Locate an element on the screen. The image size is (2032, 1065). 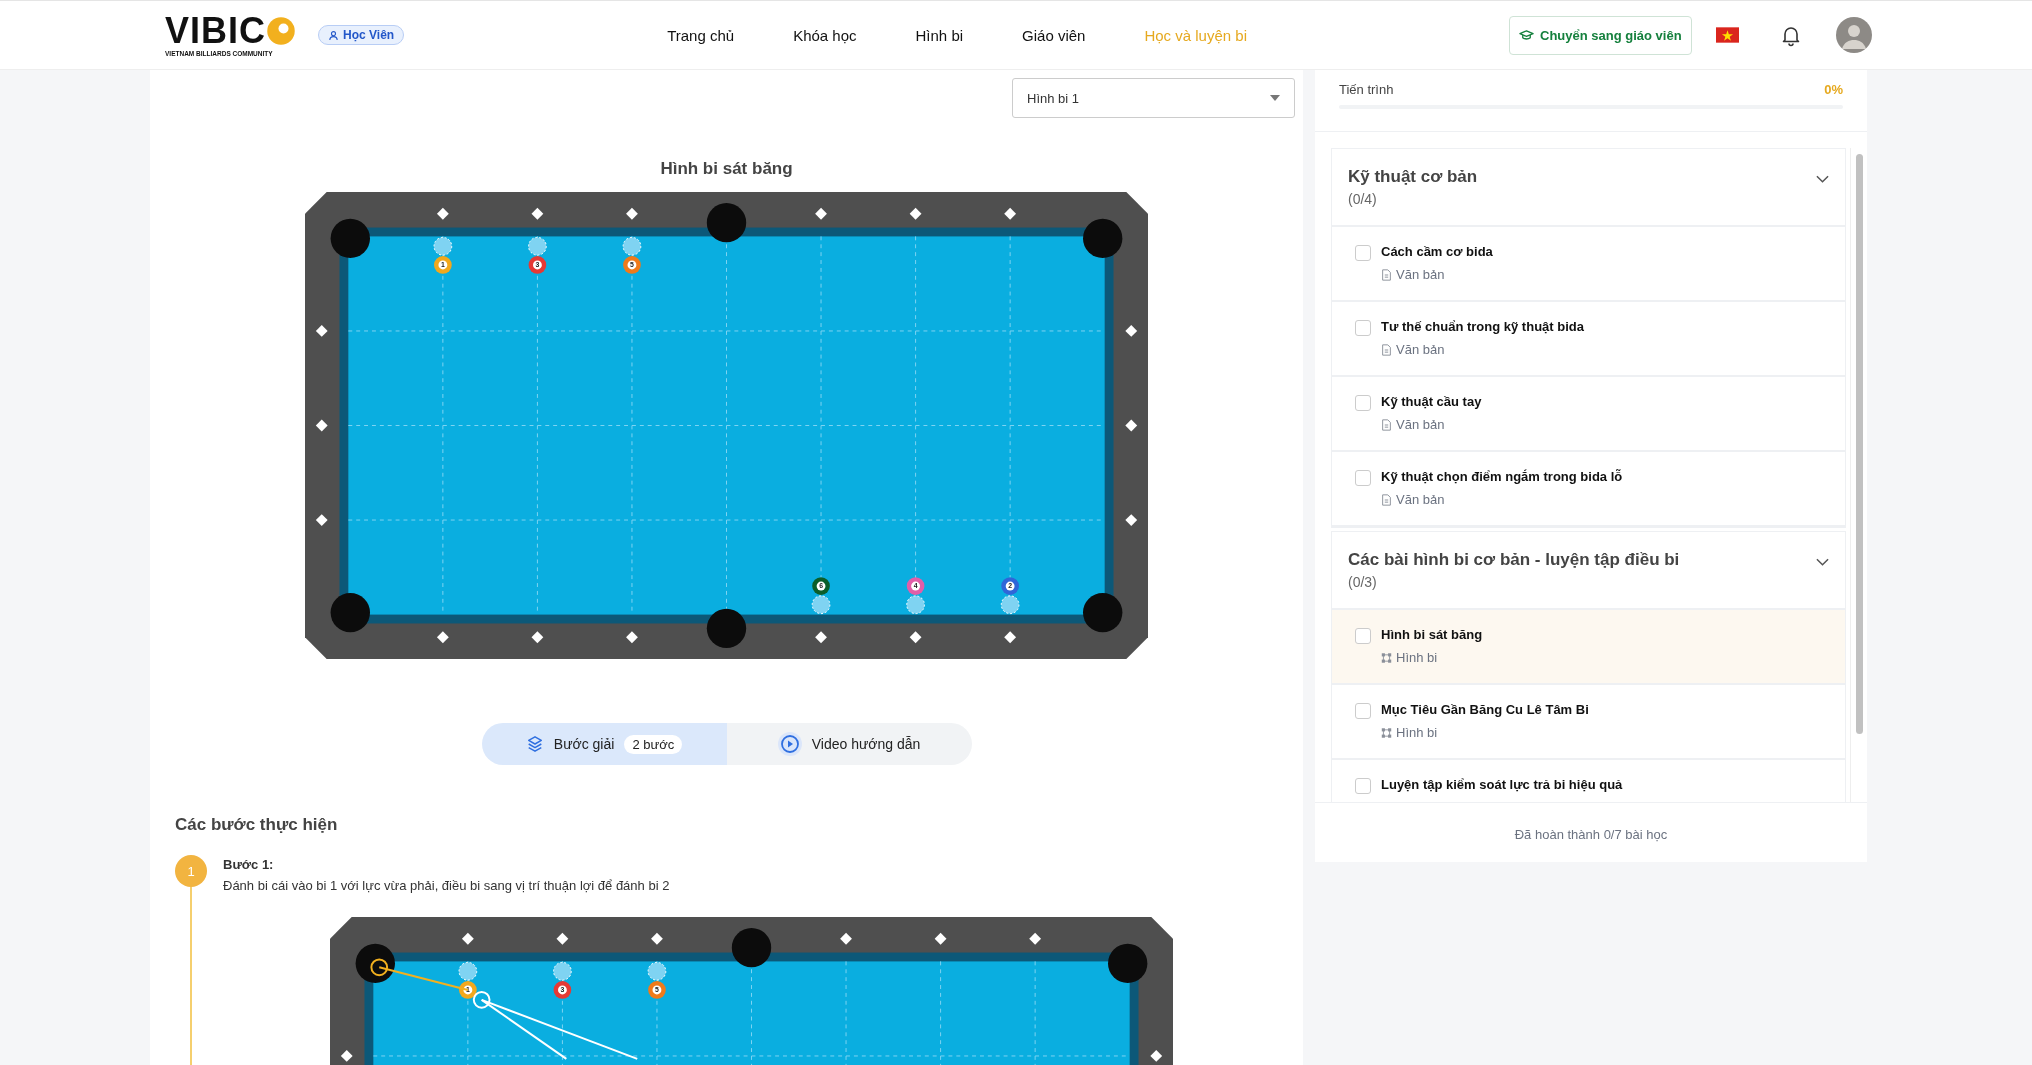
step-title: Bước 1: is located at coordinates (249, 864).